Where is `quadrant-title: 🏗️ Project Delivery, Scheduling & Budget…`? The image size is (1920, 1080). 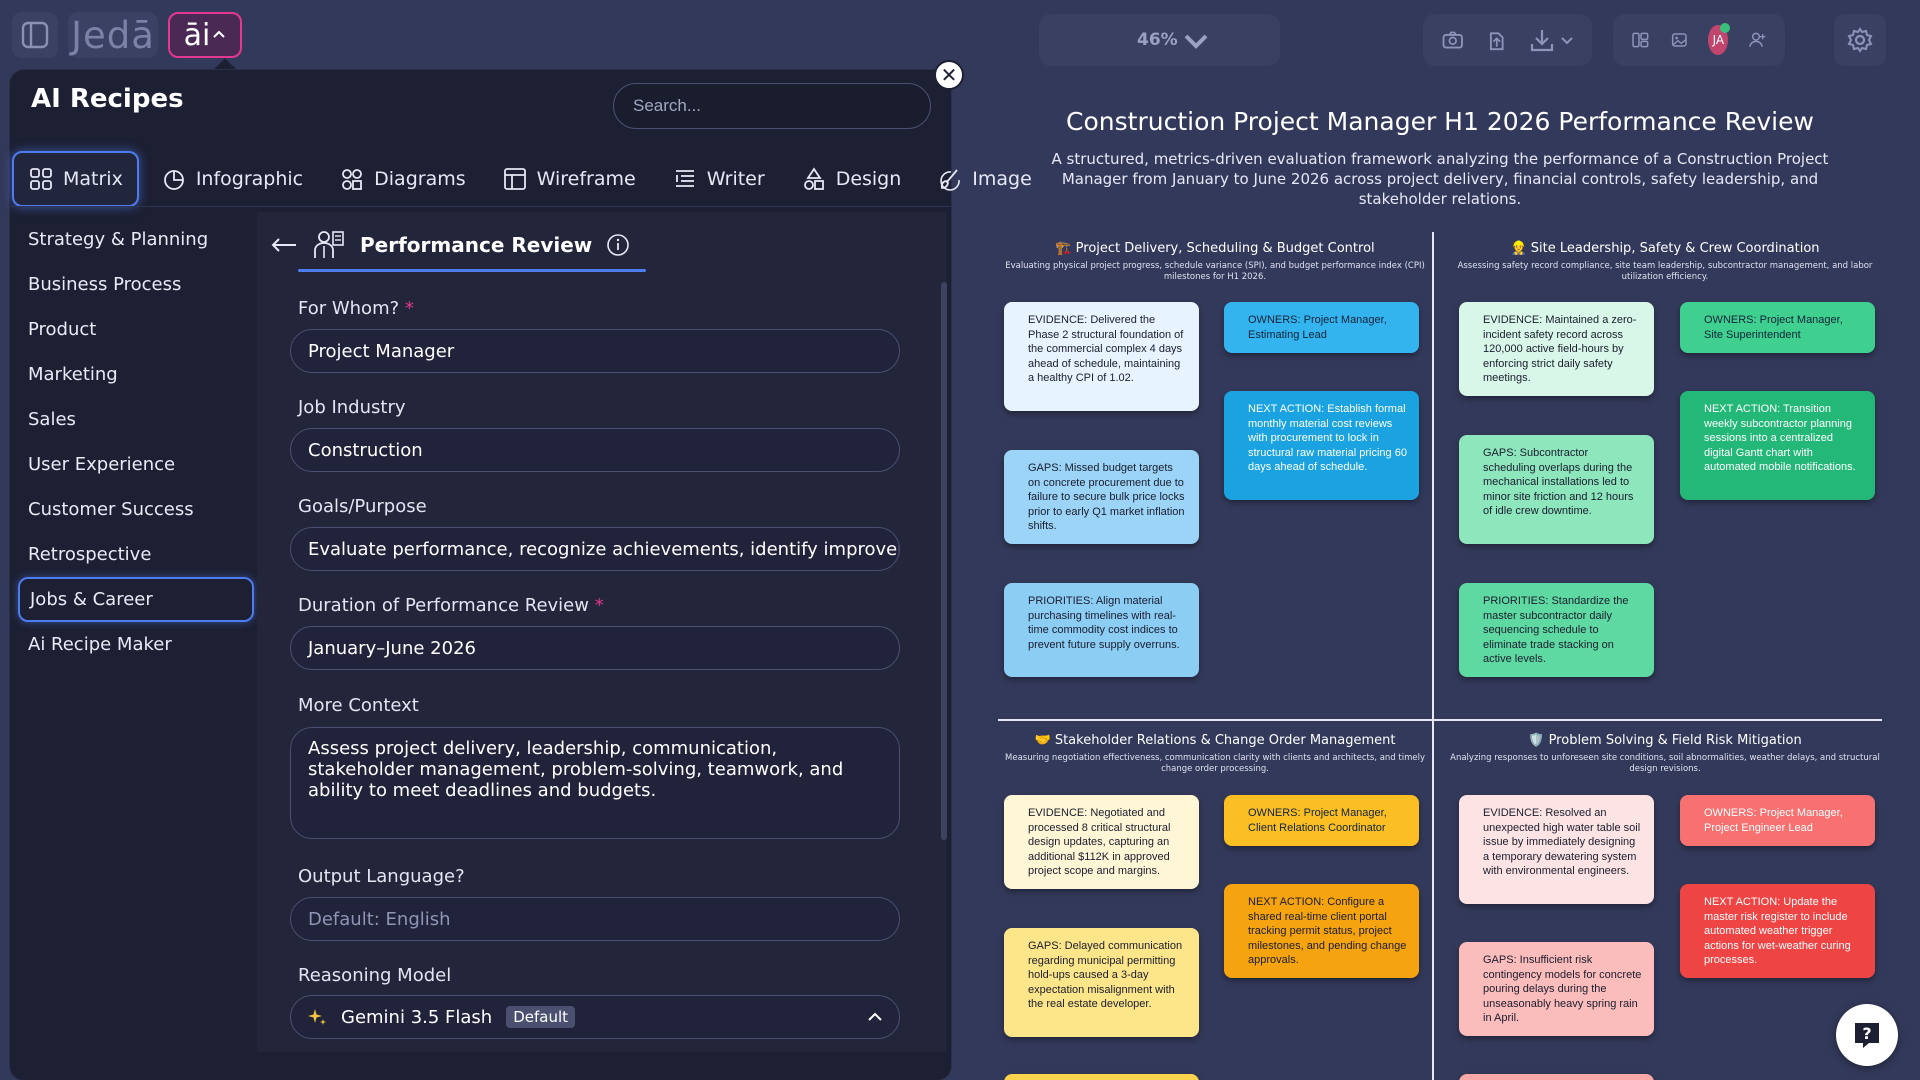
quadrant-title: 🏗️ Project Delivery, Scheduling & Budget… is located at coordinates (1215, 248).